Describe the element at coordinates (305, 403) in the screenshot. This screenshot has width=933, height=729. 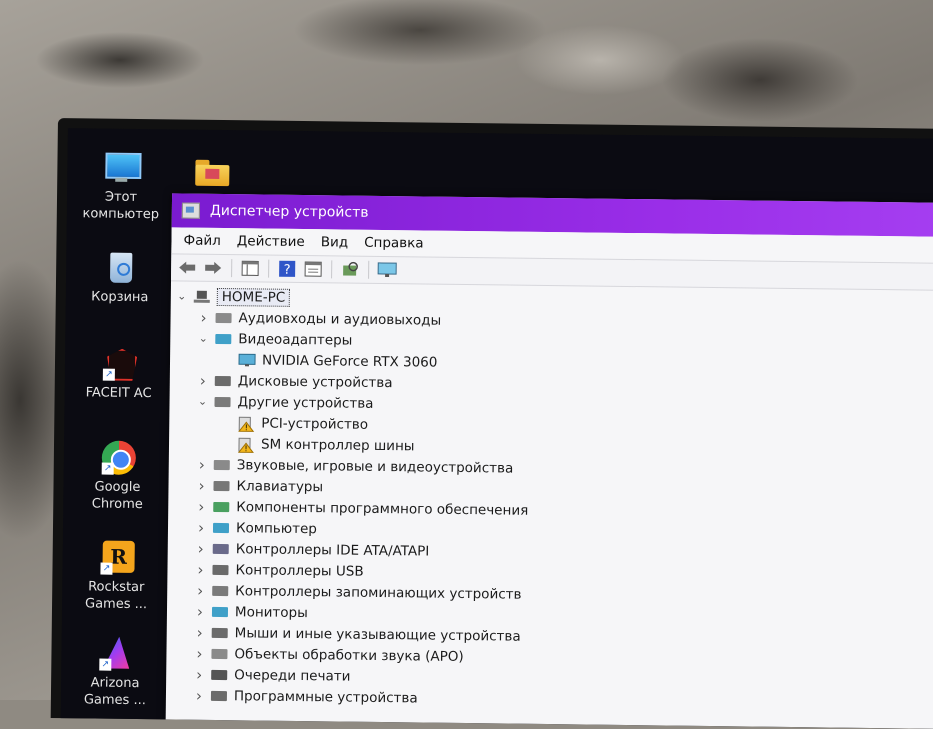
I see `tree-category-label: Другие устройства` at that location.